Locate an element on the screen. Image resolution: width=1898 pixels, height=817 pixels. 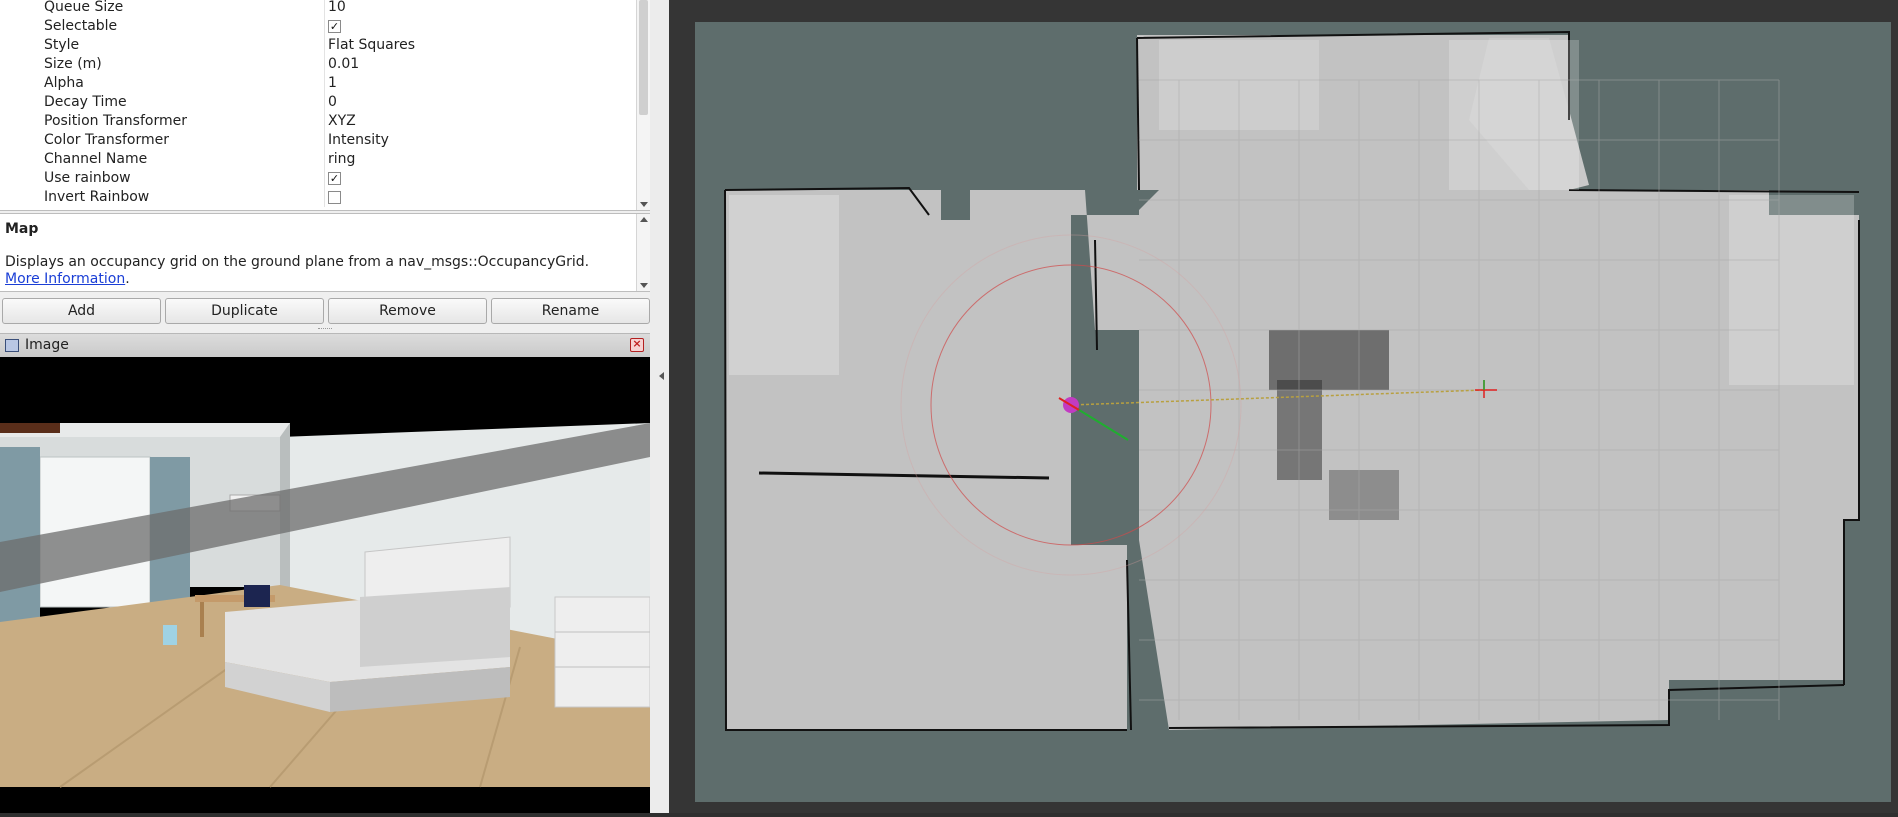
chevron-left-icon is located at coordinates (661, 376).